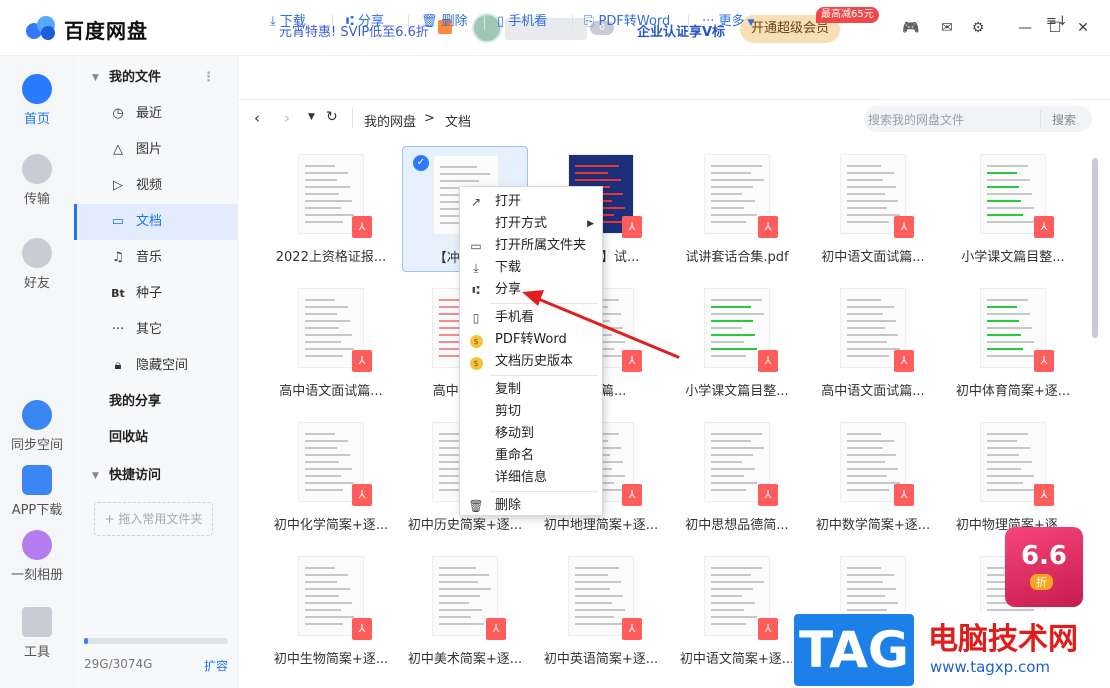 This screenshot has width=1110, height=688. Describe the element at coordinates (155, 258) in the screenshot. I see `sidebar-item-music: ♫ 音乐` at that location.